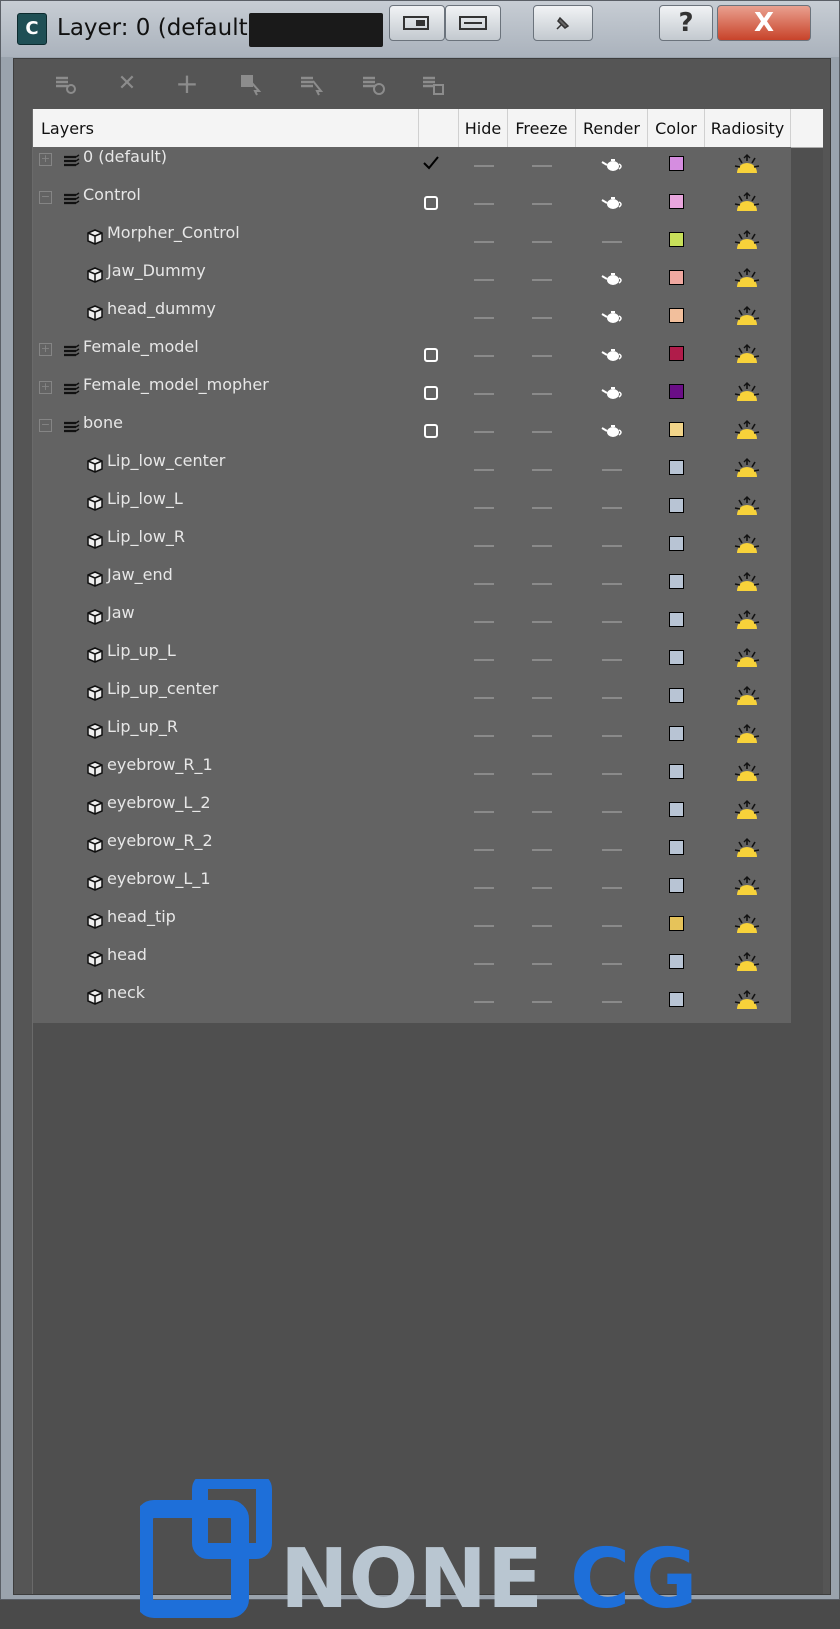  I want to click on table-row: head_tip, so click(412, 926).